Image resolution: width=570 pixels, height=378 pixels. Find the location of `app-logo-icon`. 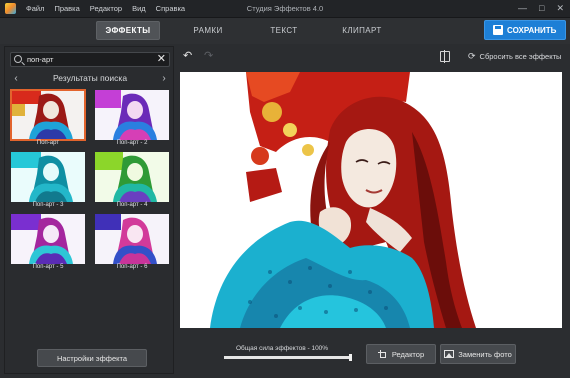

app-logo-icon is located at coordinates (10, 8).